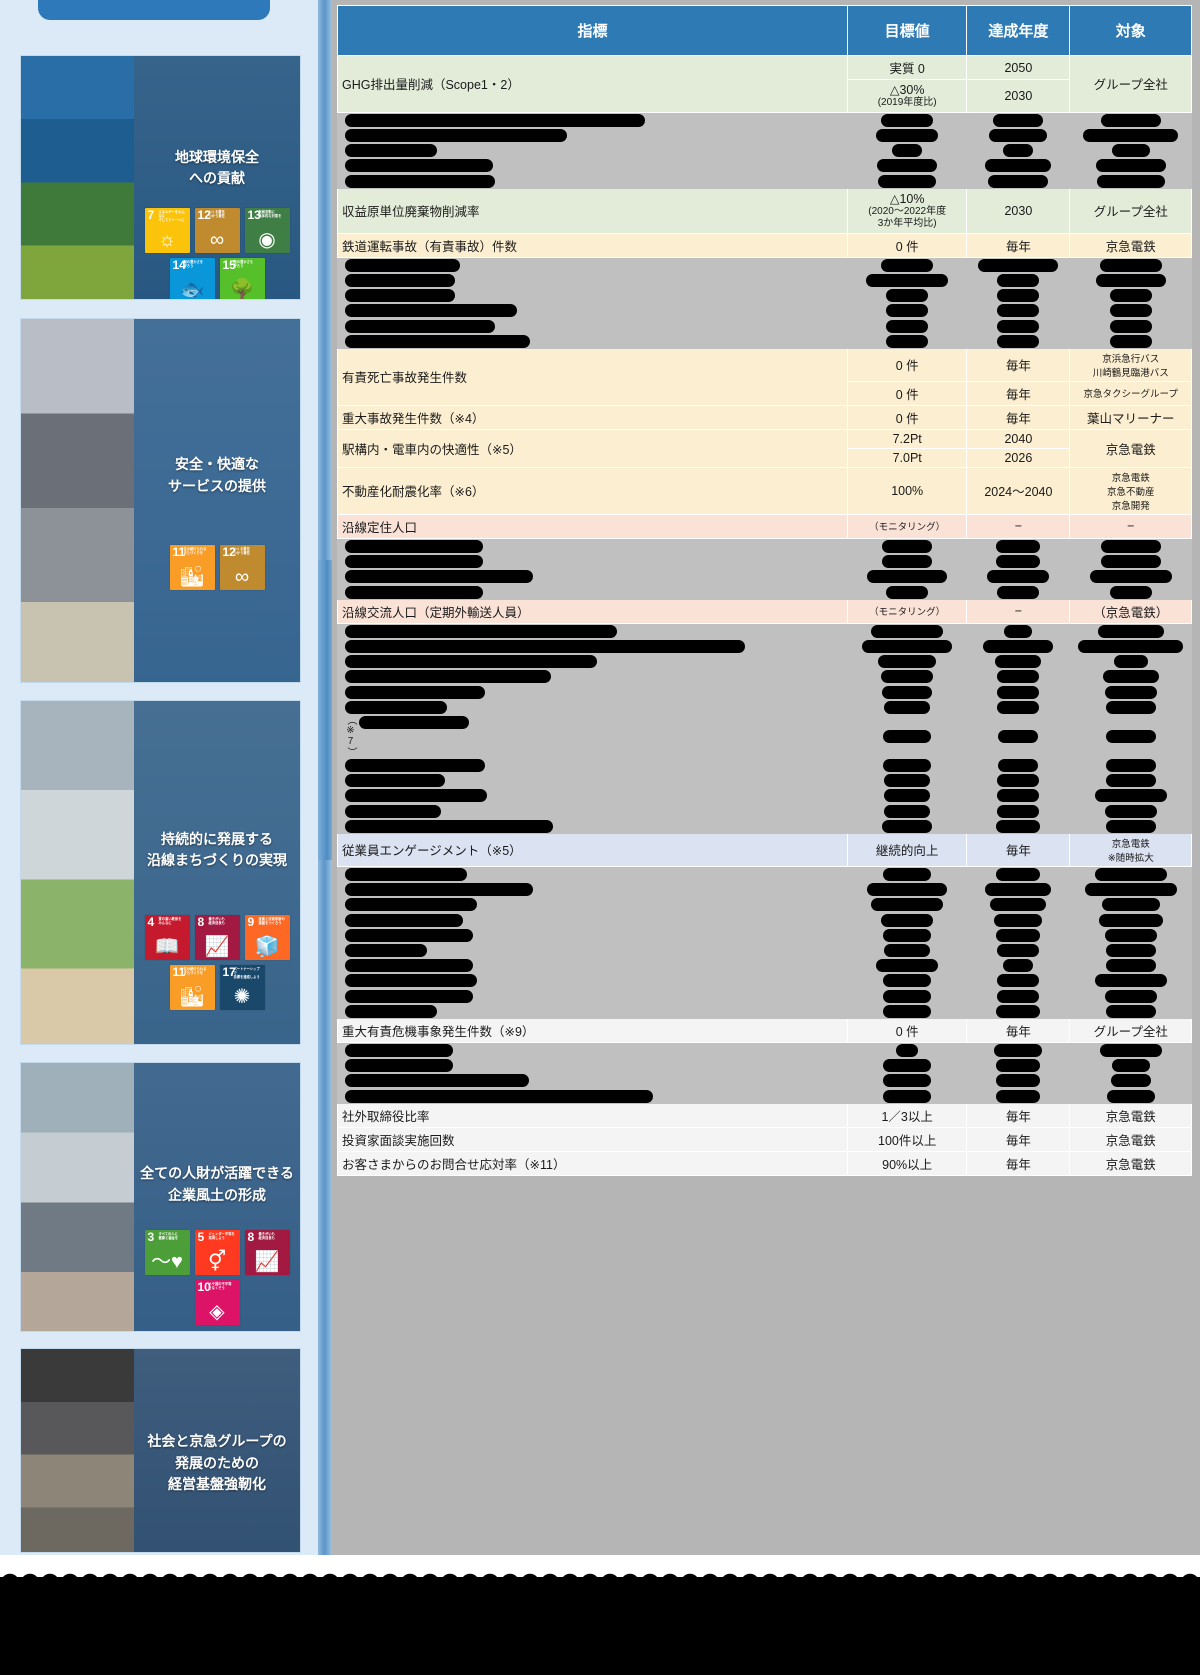  I want to click on cell-scope: 京急電鉄, so click(1130, 245).